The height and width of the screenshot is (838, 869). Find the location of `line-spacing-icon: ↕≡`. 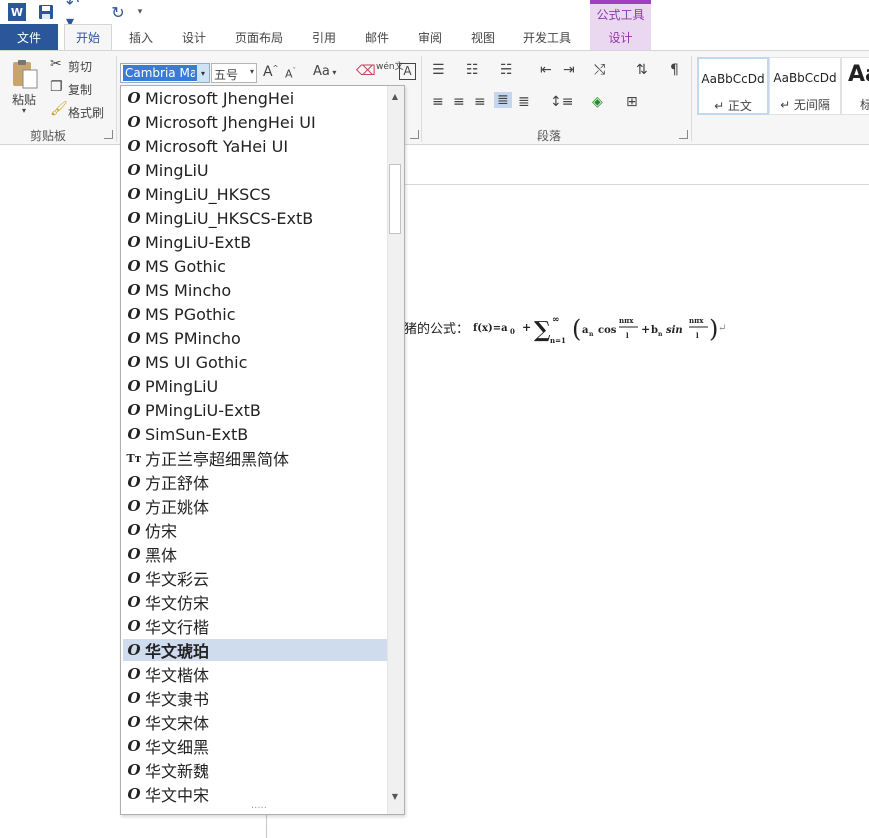

line-spacing-icon: ↕≡ is located at coordinates (561, 102).